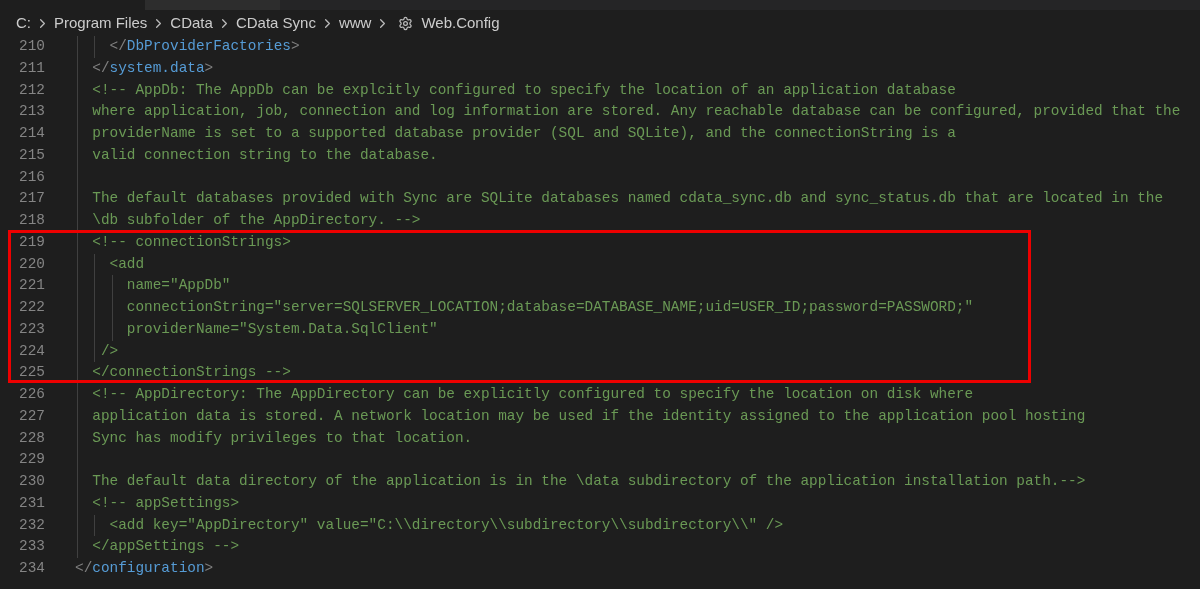  I want to click on line-number: 228, so click(31, 438).